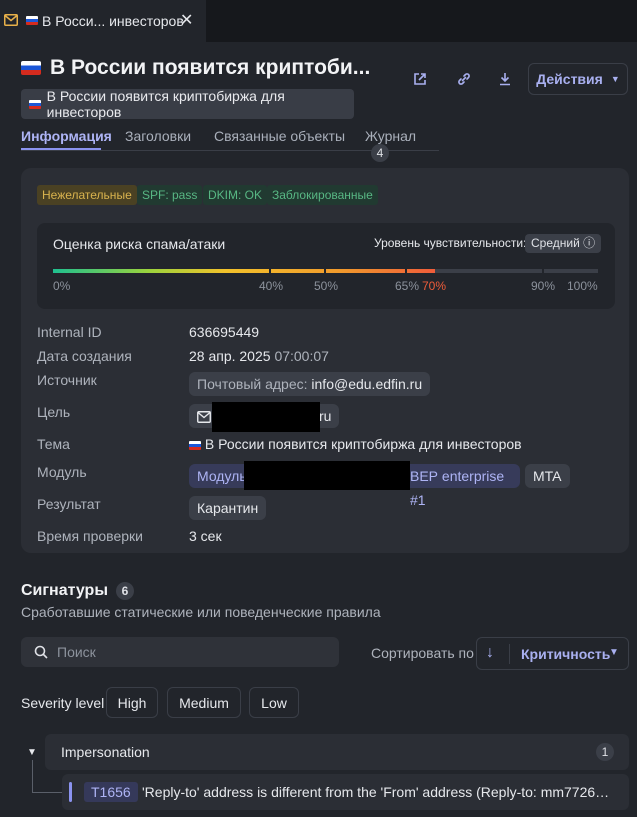 The height and width of the screenshot is (817, 637). I want to click on check-time-value: 3 сек, so click(205, 536).